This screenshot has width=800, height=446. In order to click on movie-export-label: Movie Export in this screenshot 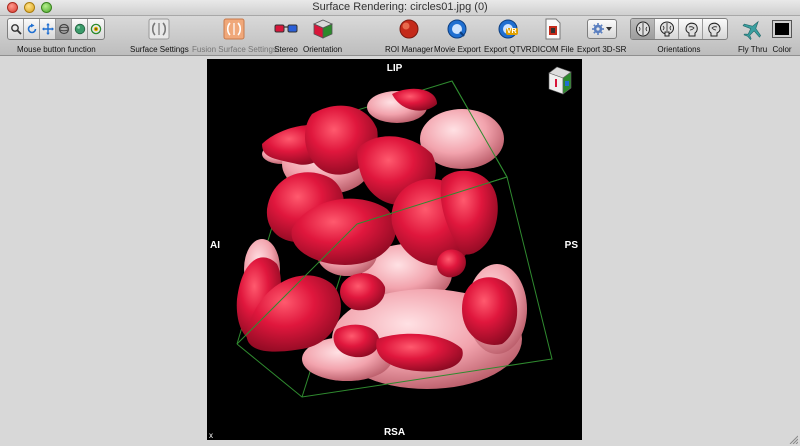, I will do `click(457, 49)`.